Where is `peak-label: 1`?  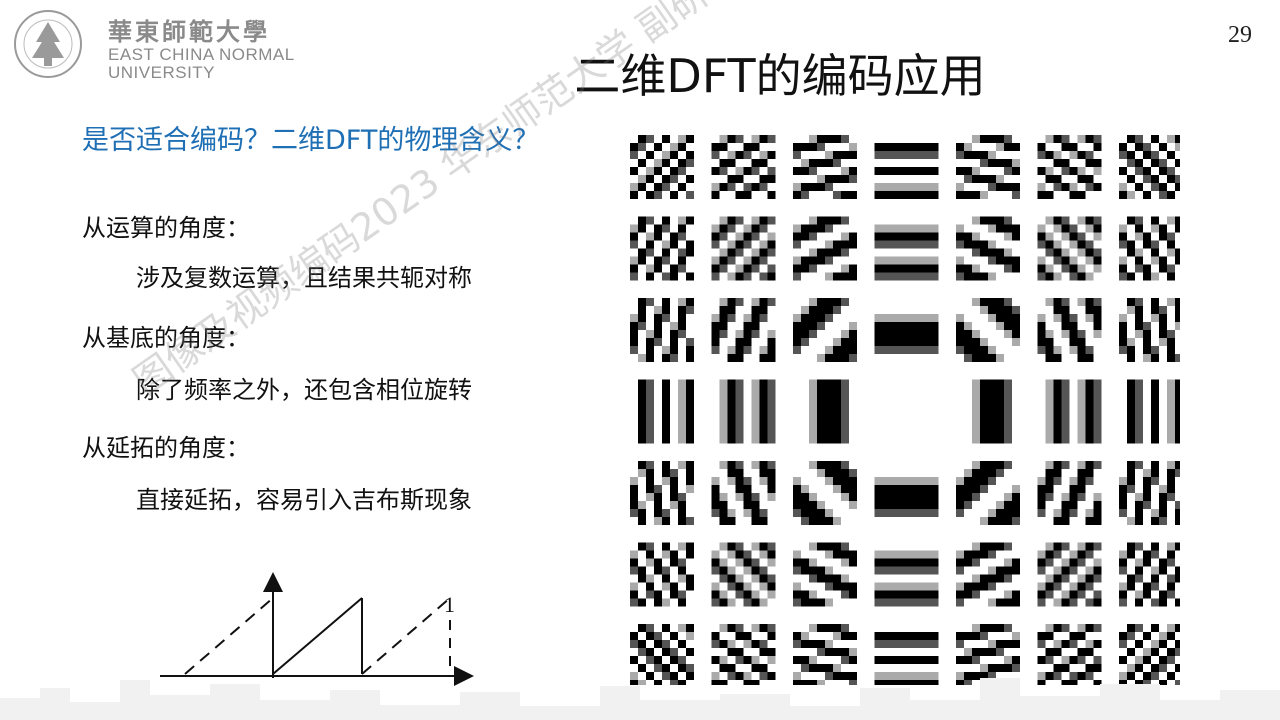 peak-label: 1 is located at coordinates (449, 604).